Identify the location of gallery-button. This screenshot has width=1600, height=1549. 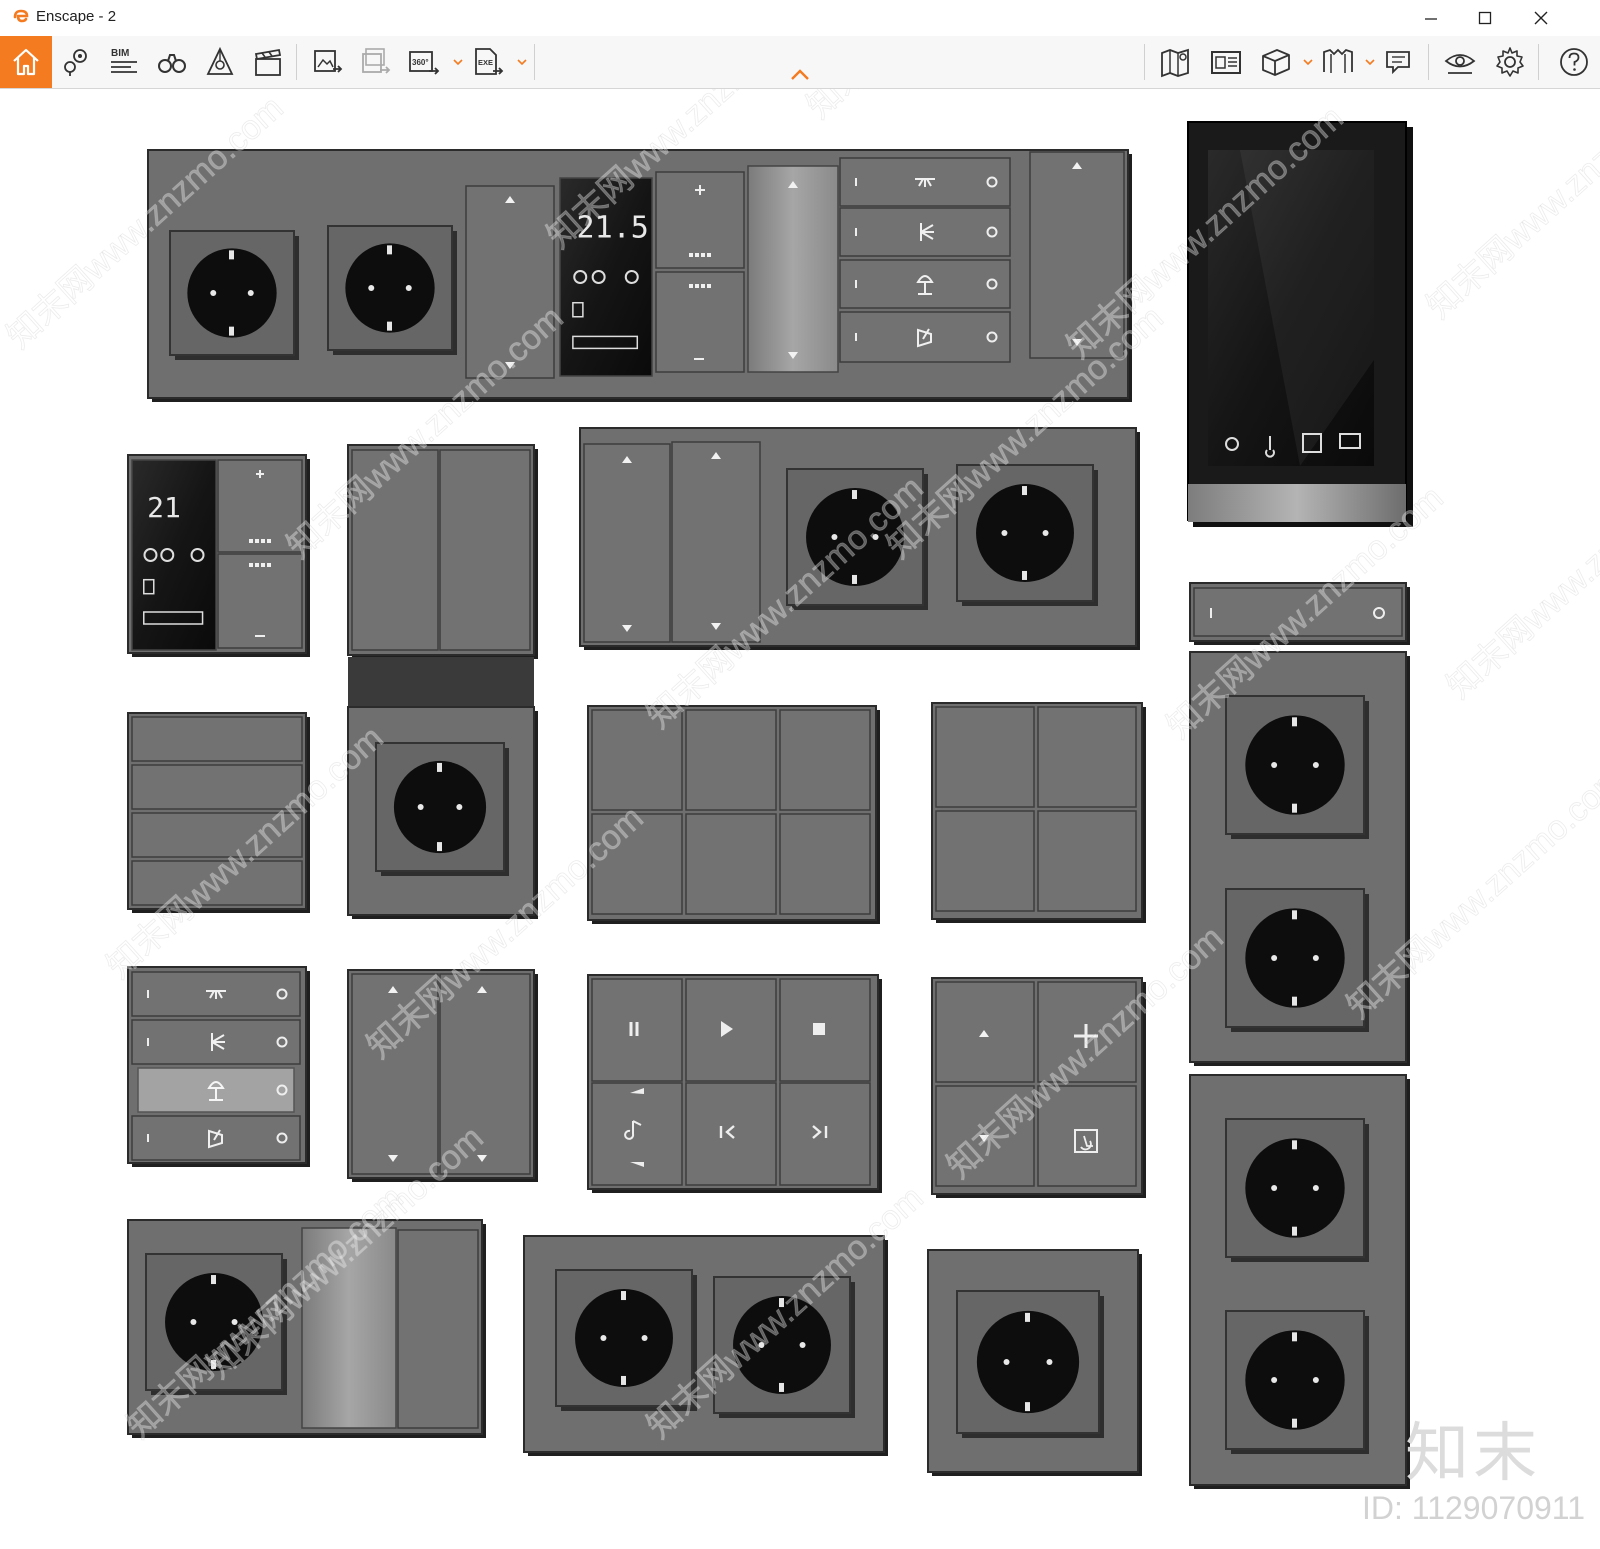
(1226, 62).